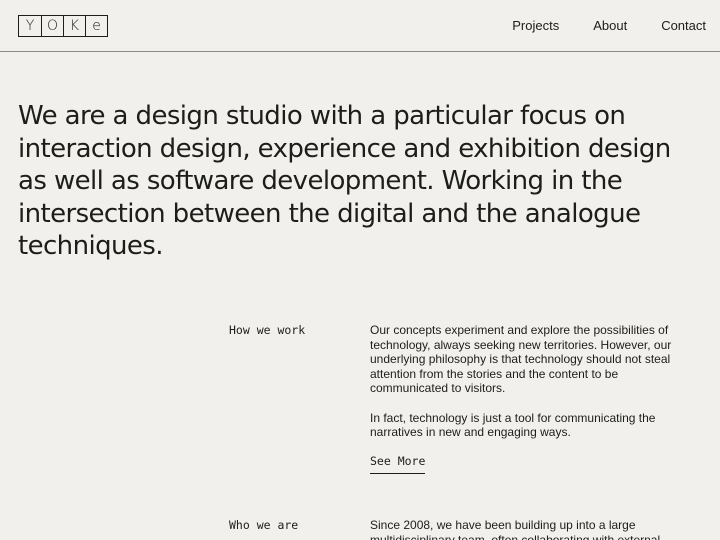 The width and height of the screenshot is (720, 540). I want to click on nav-about-link: About, so click(610, 25).